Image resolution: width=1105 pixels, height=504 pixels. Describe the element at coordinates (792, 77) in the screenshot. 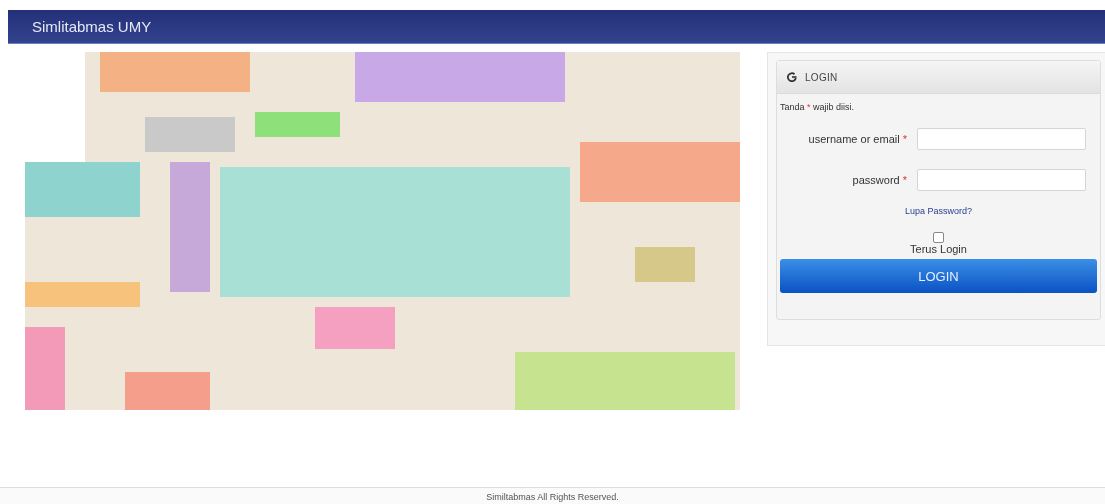

I see `login-icon` at that location.